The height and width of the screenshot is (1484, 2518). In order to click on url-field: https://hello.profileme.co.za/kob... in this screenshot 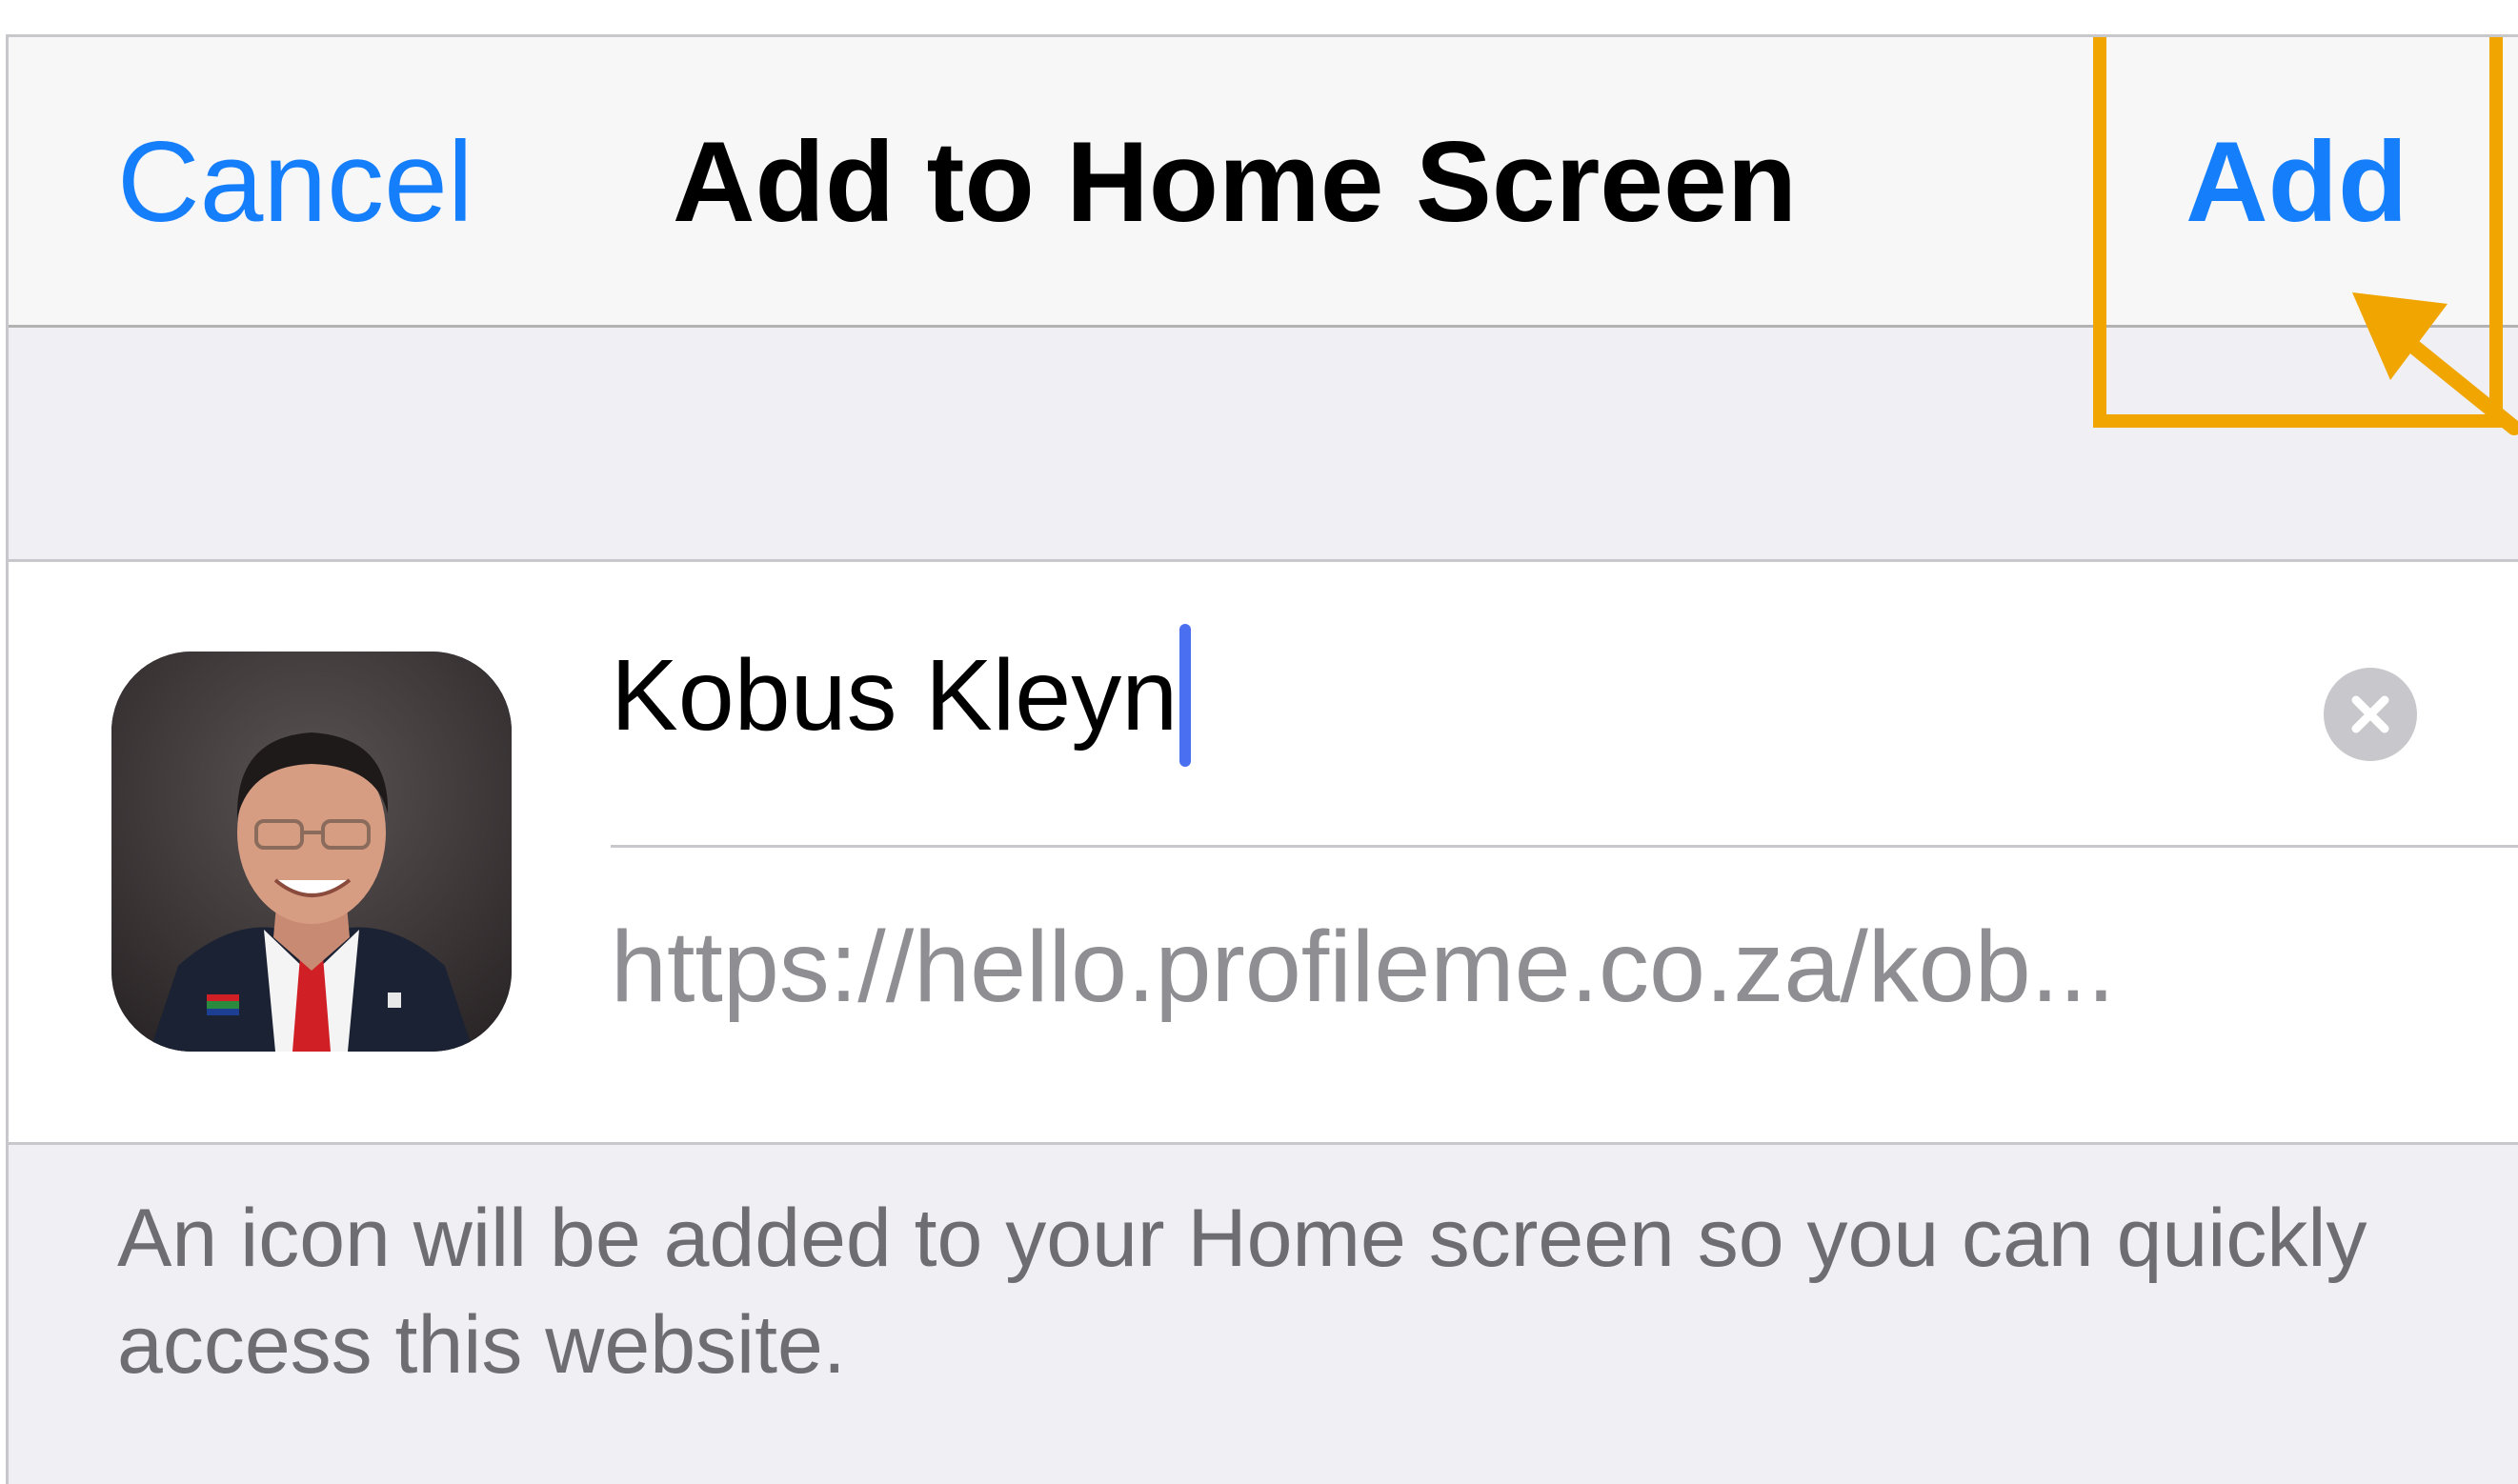, I will do `click(1363, 967)`.